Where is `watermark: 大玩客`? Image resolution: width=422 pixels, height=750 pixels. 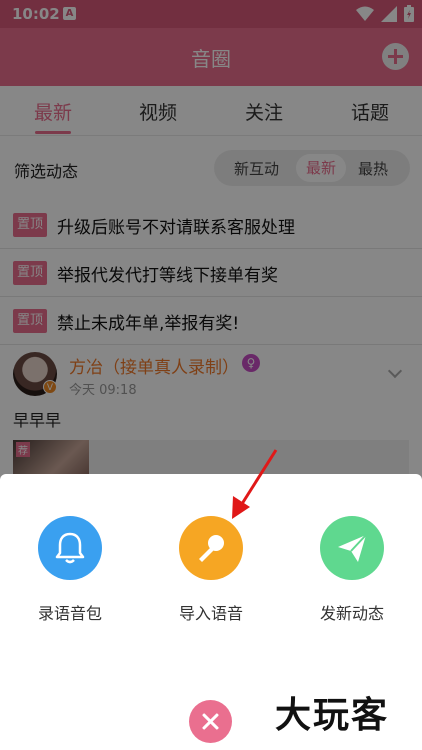
watermark: 大玩客 is located at coordinates (332, 715).